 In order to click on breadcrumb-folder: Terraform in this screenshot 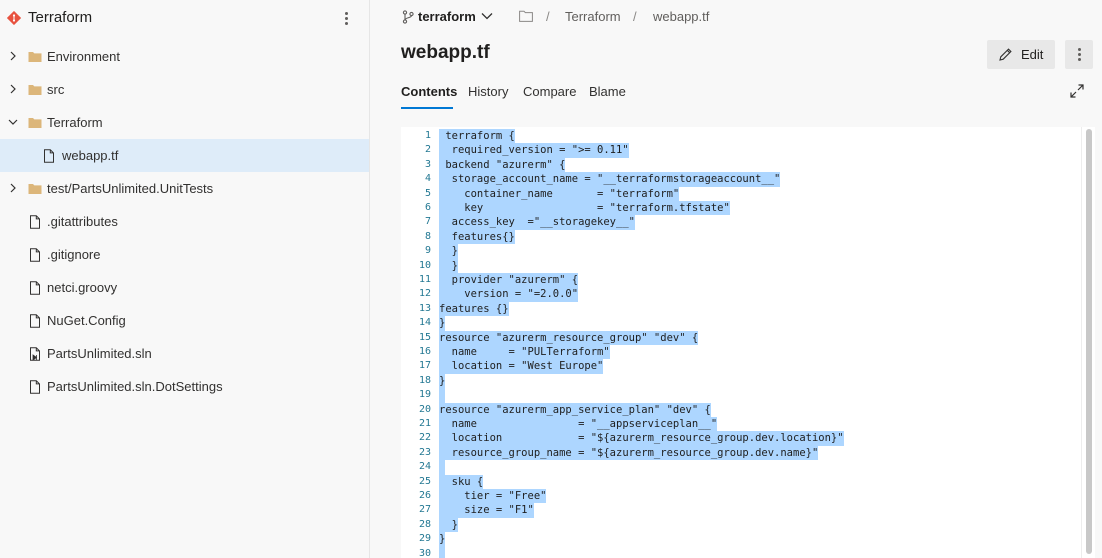, I will do `click(593, 16)`.